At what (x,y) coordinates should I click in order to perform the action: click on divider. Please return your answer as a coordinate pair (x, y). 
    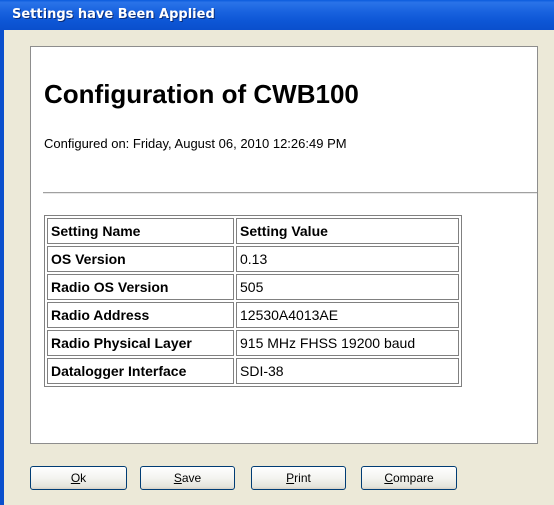
    Looking at the image, I should click on (290, 193).